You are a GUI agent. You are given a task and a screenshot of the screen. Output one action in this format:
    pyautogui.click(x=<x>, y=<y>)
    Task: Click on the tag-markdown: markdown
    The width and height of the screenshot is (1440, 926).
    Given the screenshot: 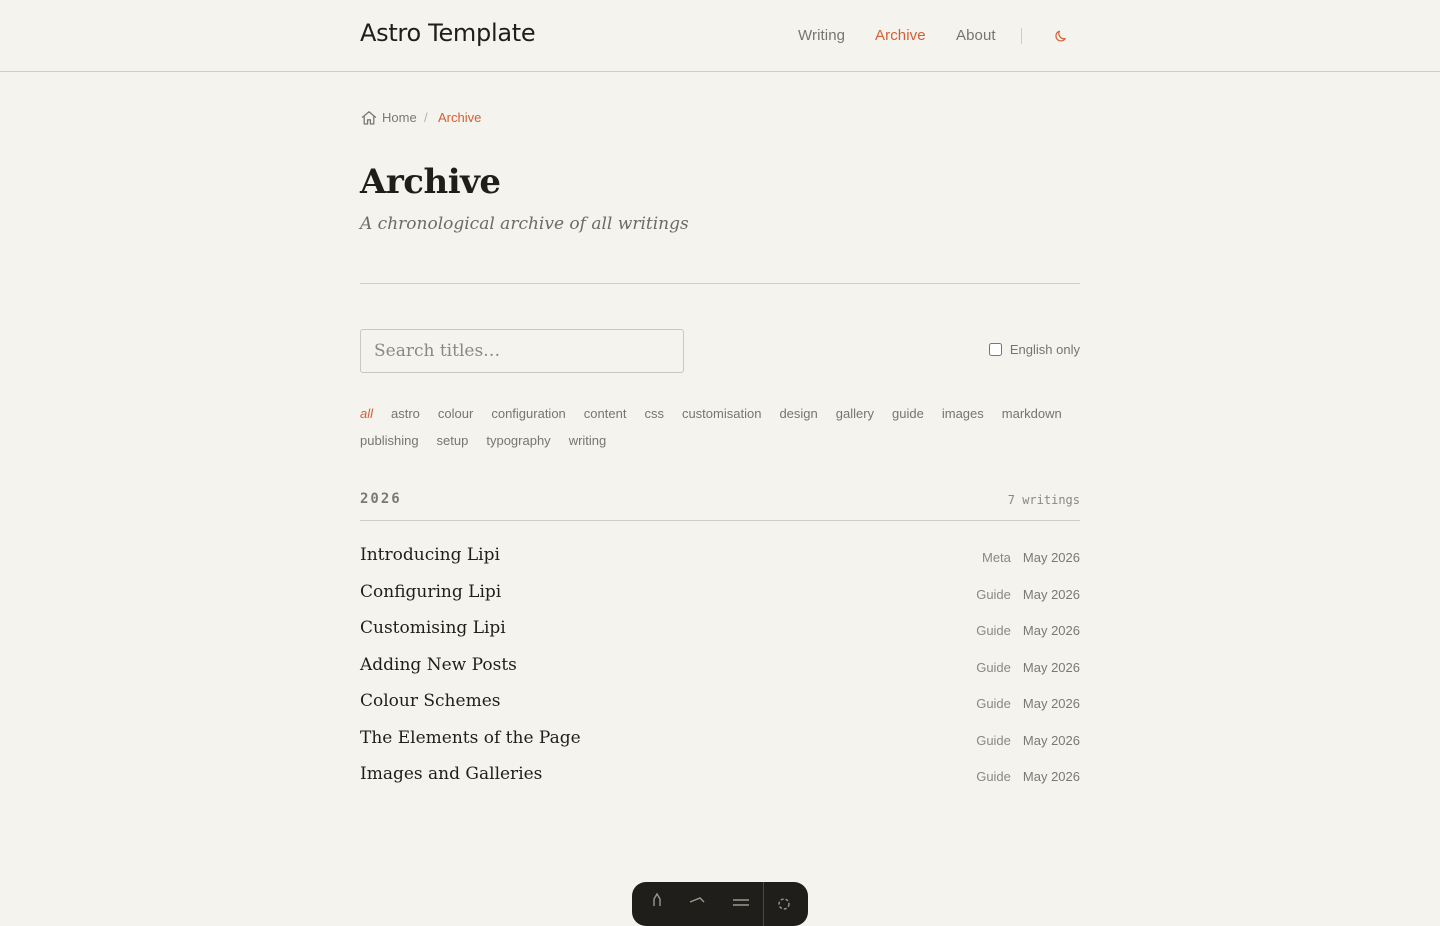 What is the action you would take?
    pyautogui.click(x=1032, y=413)
    